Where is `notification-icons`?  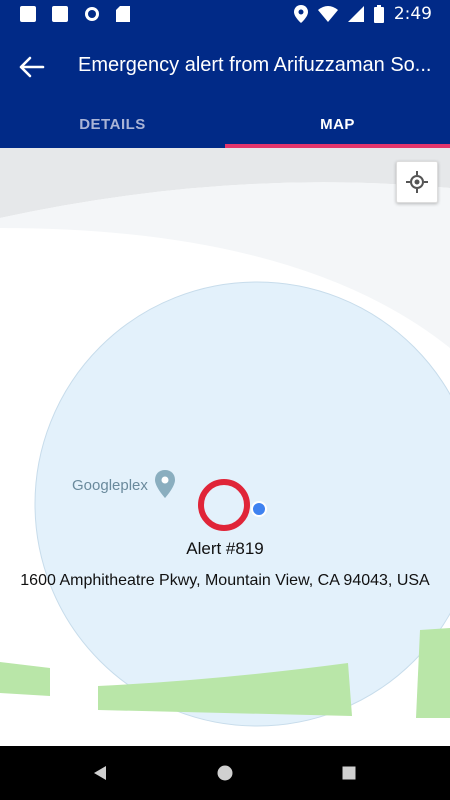
notification-icons is located at coordinates (75, 14).